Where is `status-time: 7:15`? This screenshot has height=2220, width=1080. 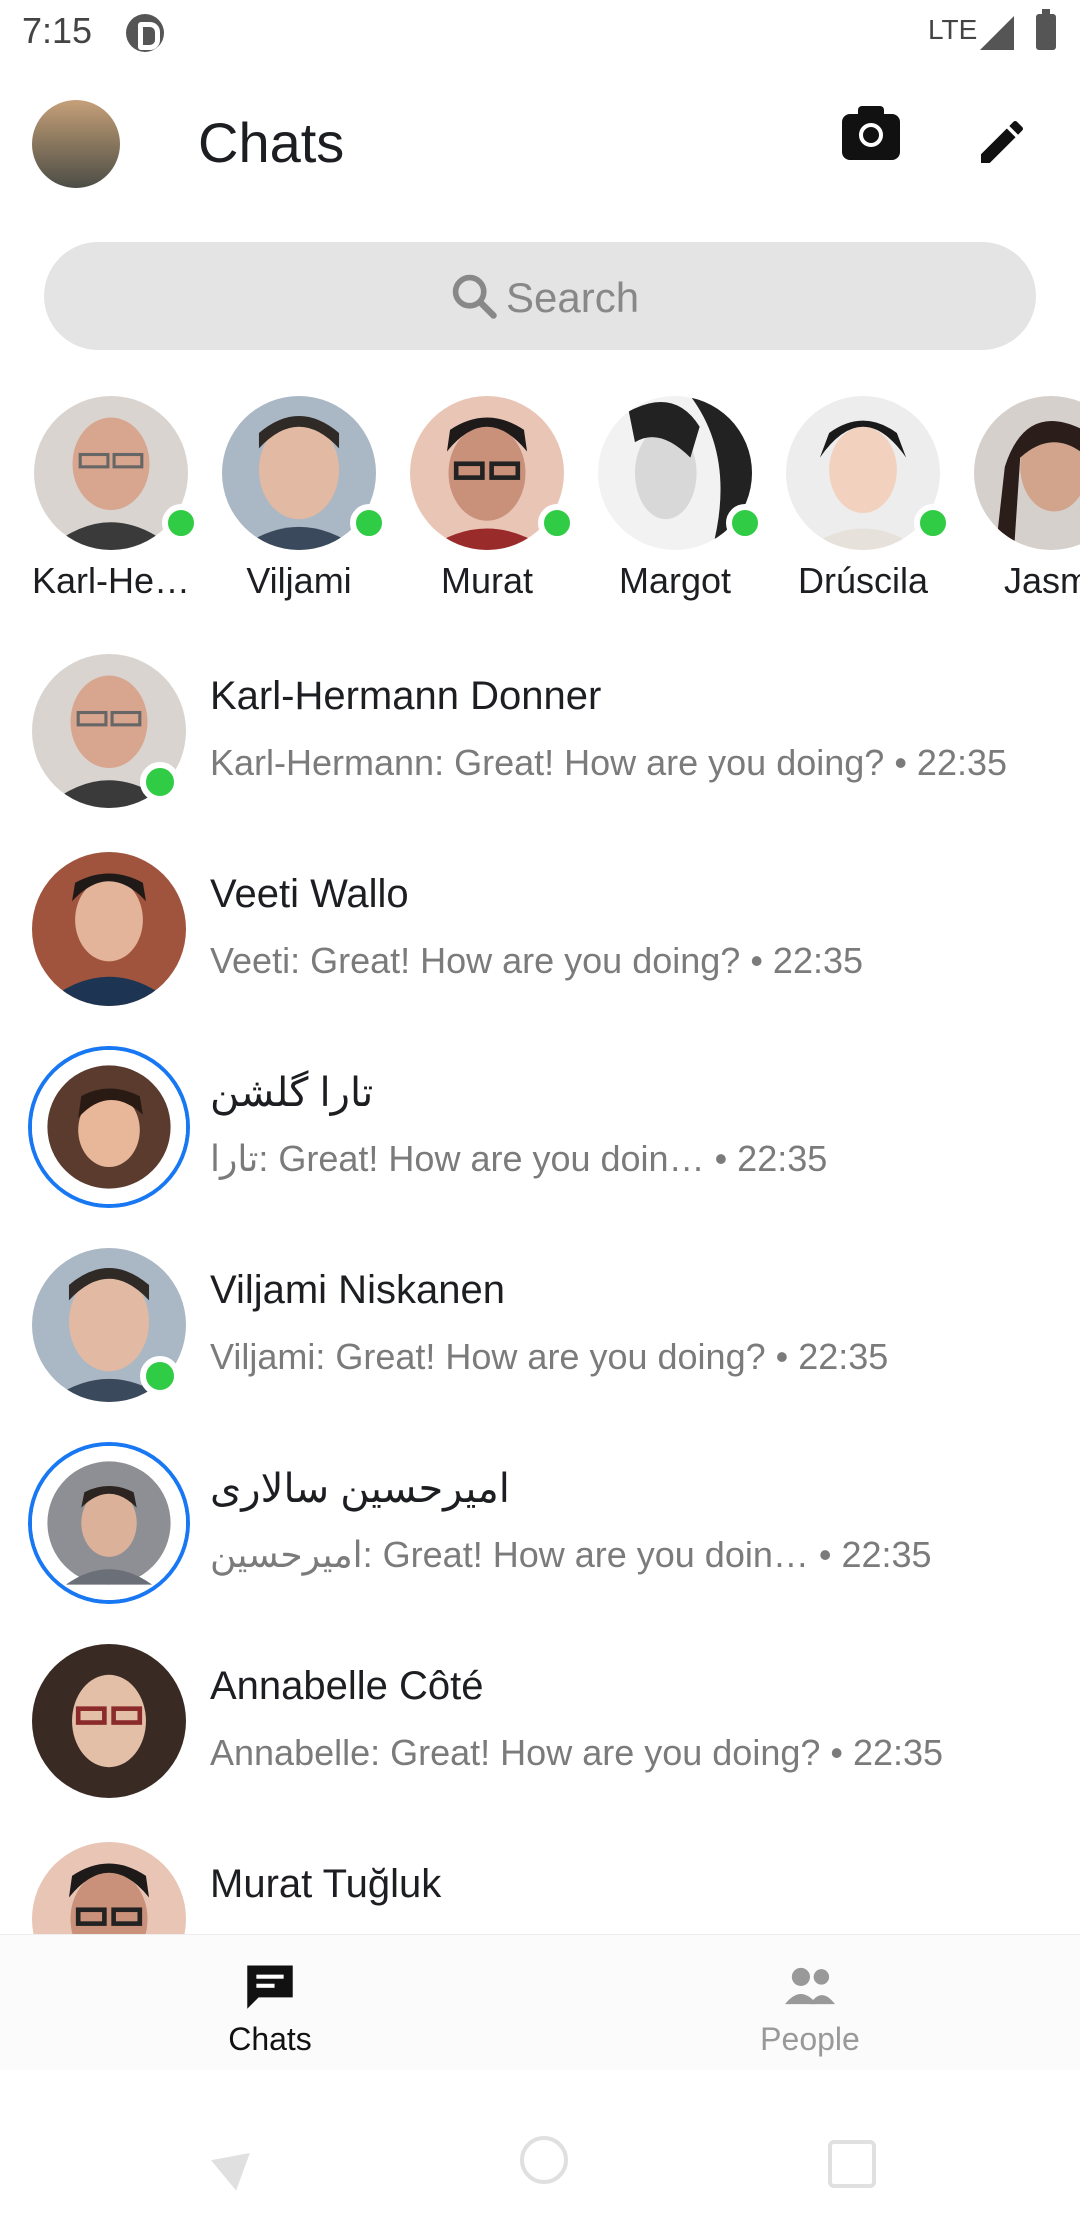 status-time: 7:15 is located at coordinates (57, 30).